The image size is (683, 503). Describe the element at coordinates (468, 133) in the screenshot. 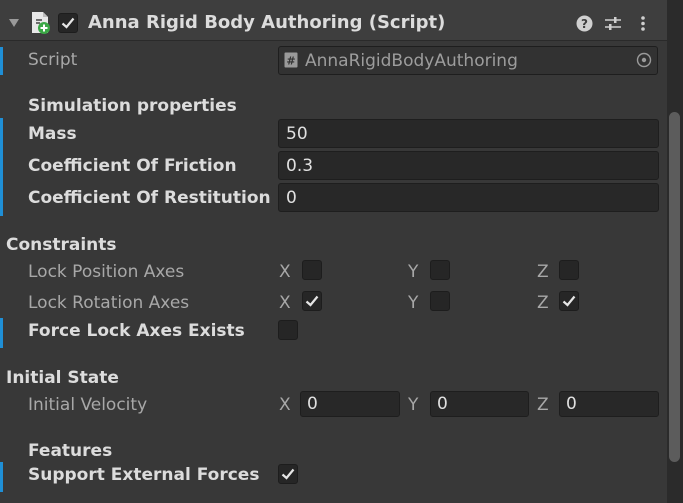

I see `mass-field: 50` at that location.